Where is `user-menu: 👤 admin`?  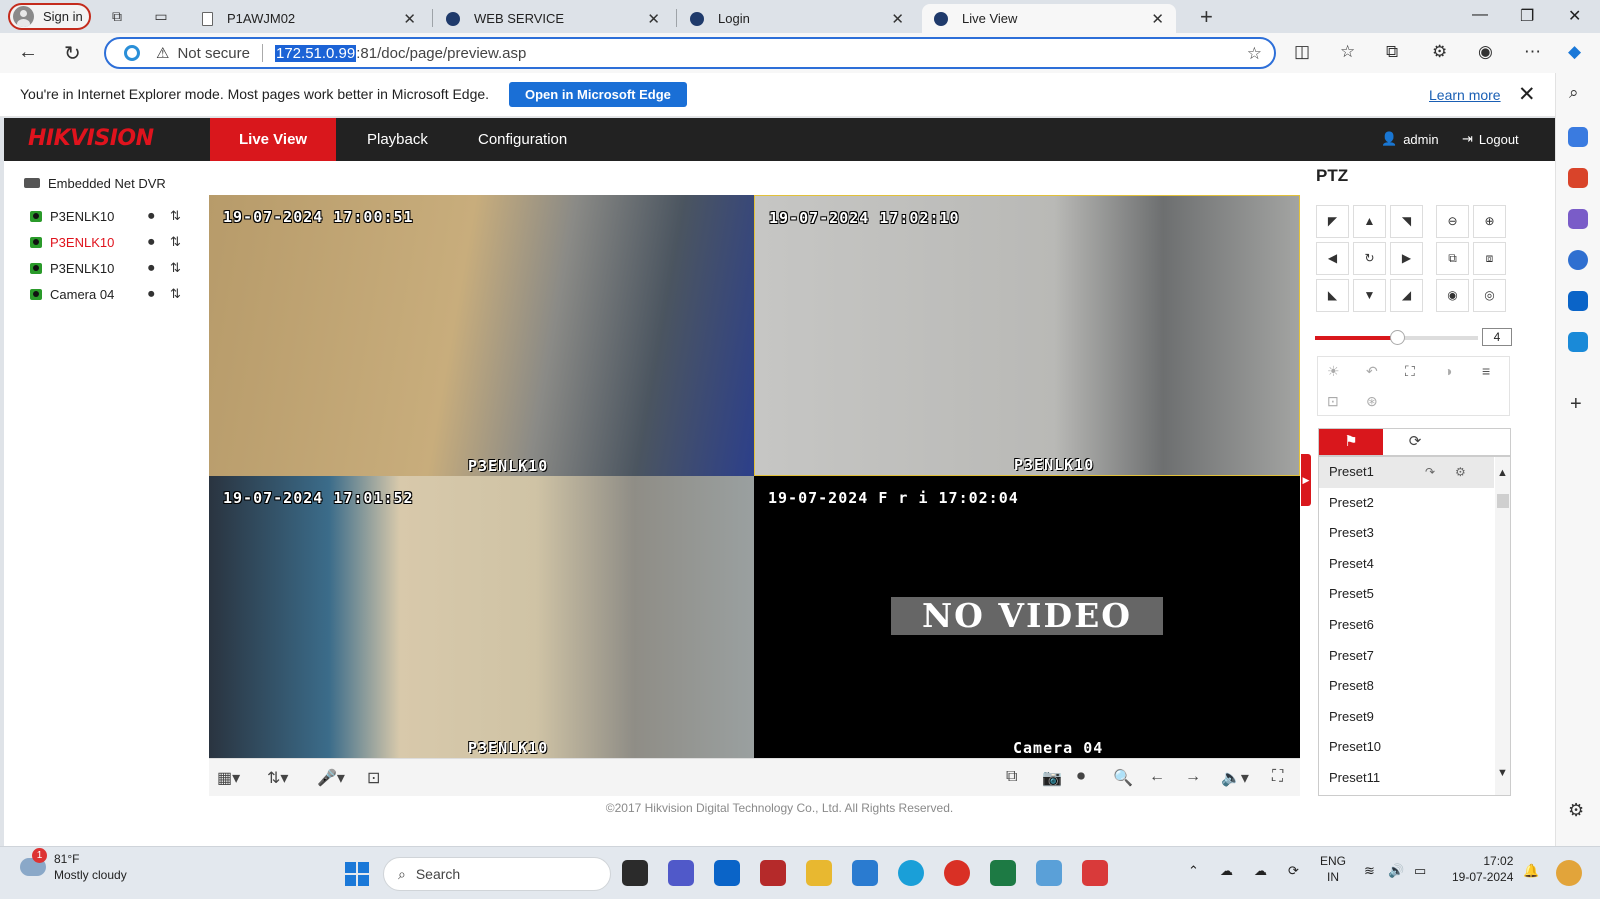 user-menu: 👤 admin is located at coordinates (1410, 139).